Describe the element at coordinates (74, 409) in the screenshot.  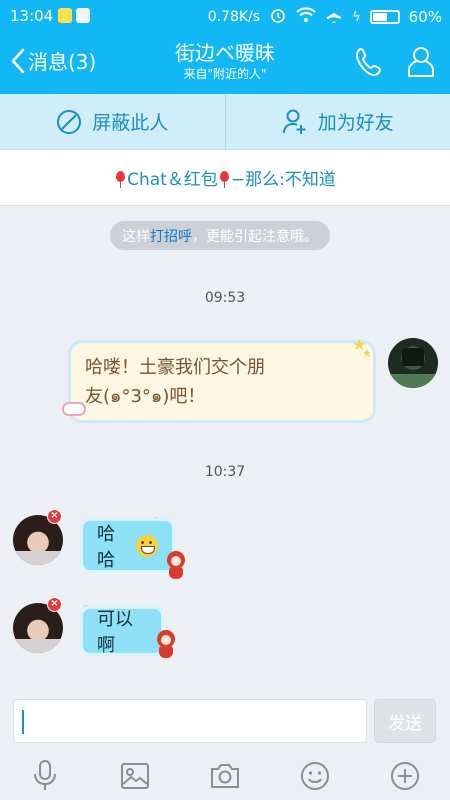
I see `cloud-sticker-icon` at that location.